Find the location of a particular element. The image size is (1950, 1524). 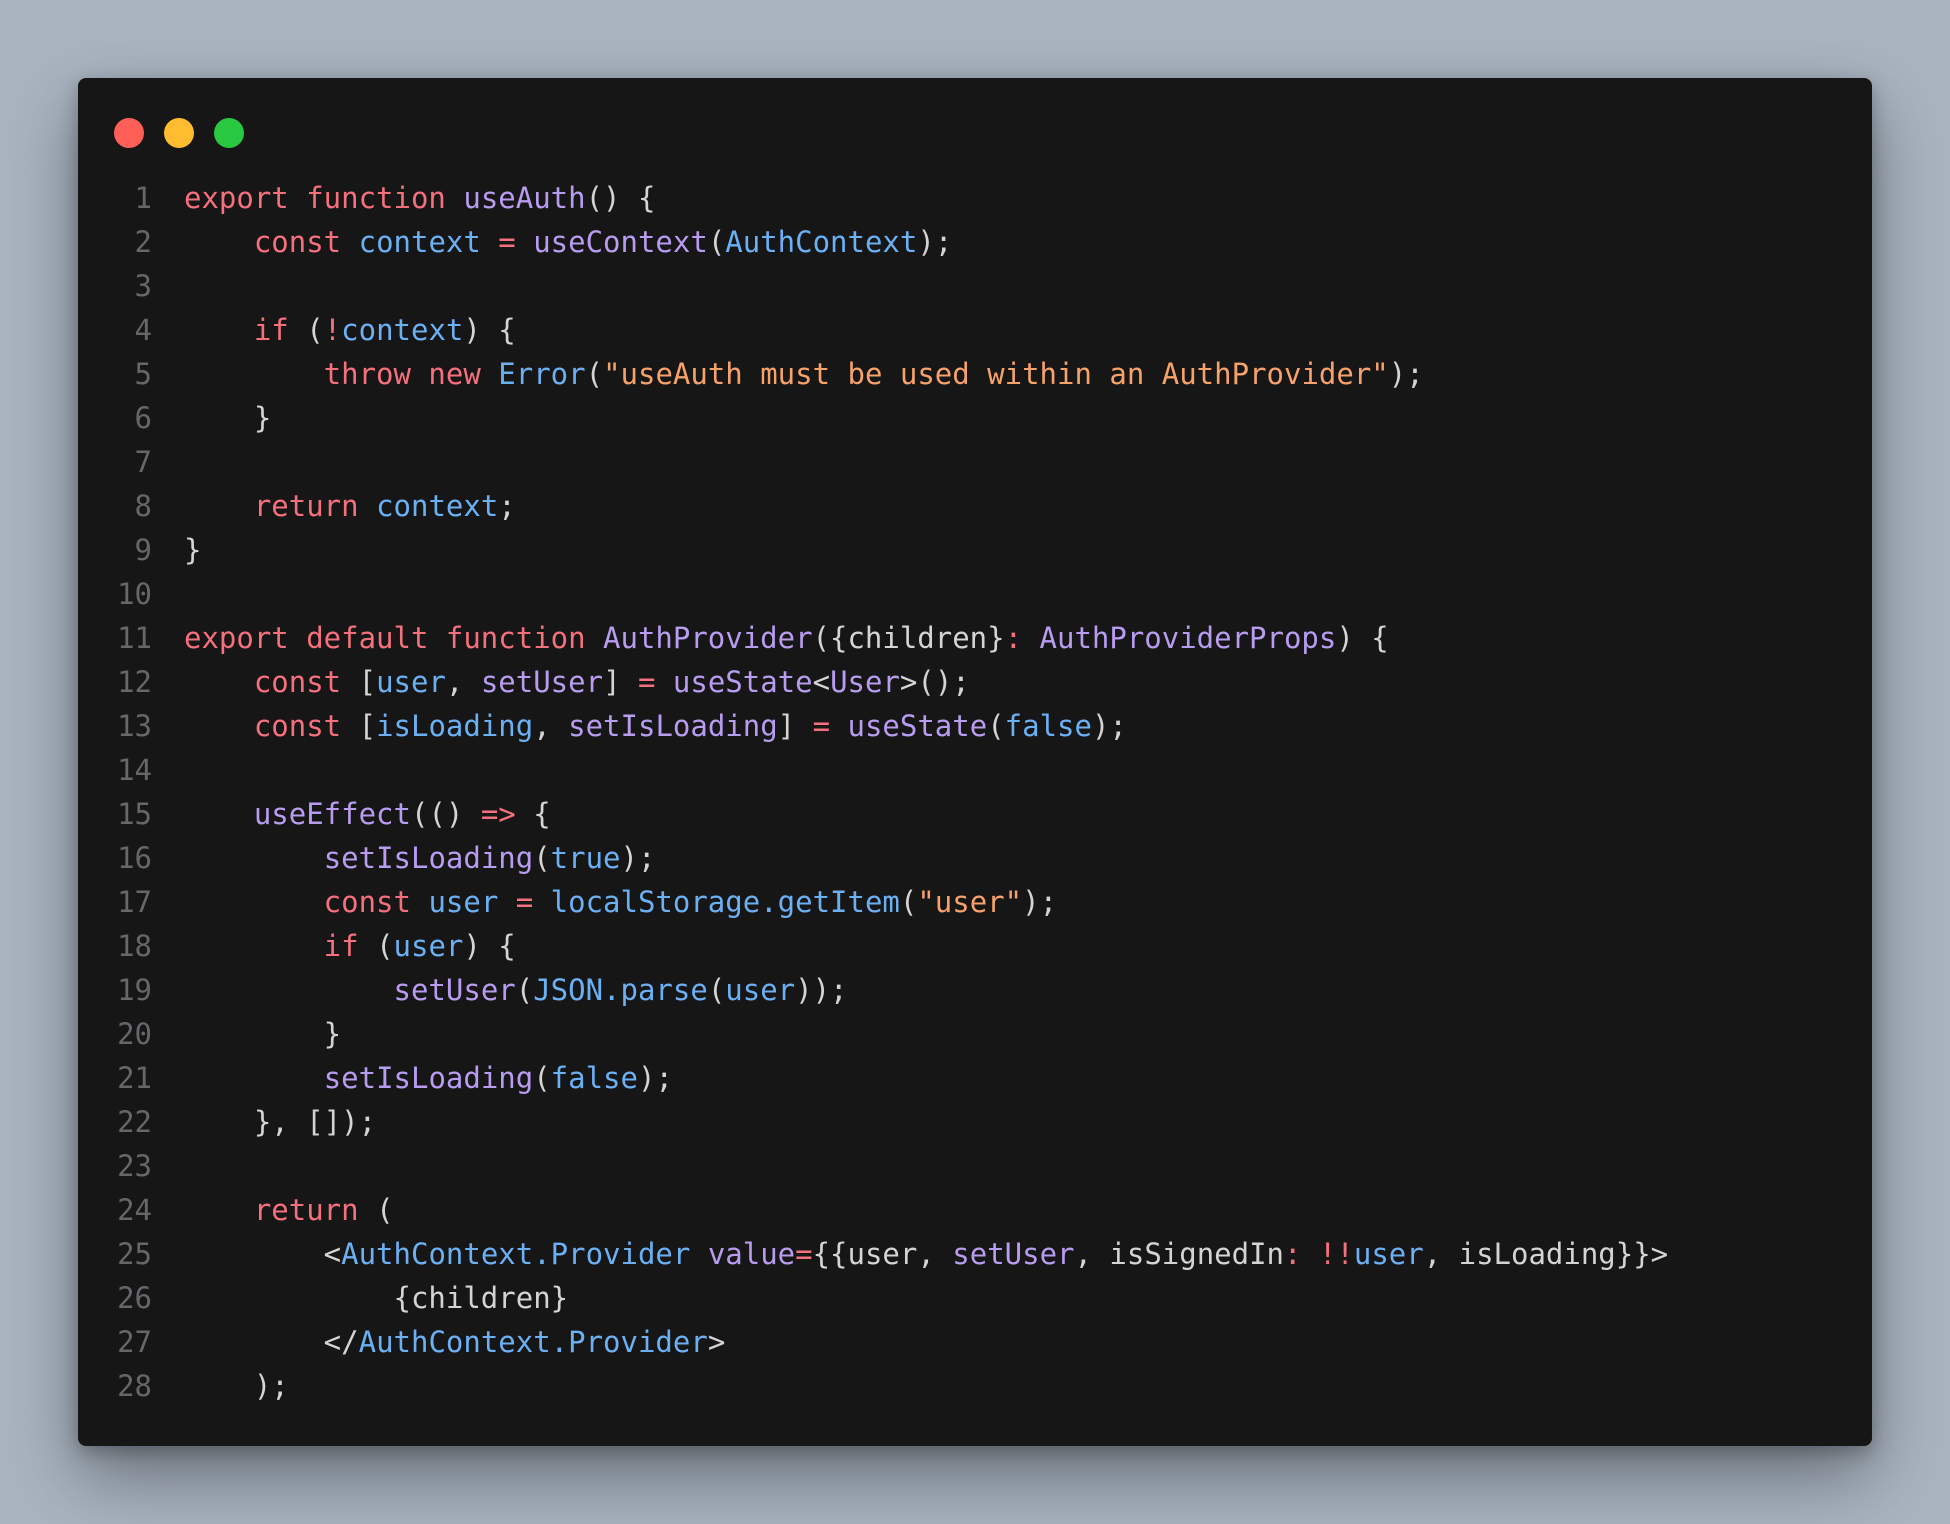

line-number: 20 is located at coordinates (134, 1034).